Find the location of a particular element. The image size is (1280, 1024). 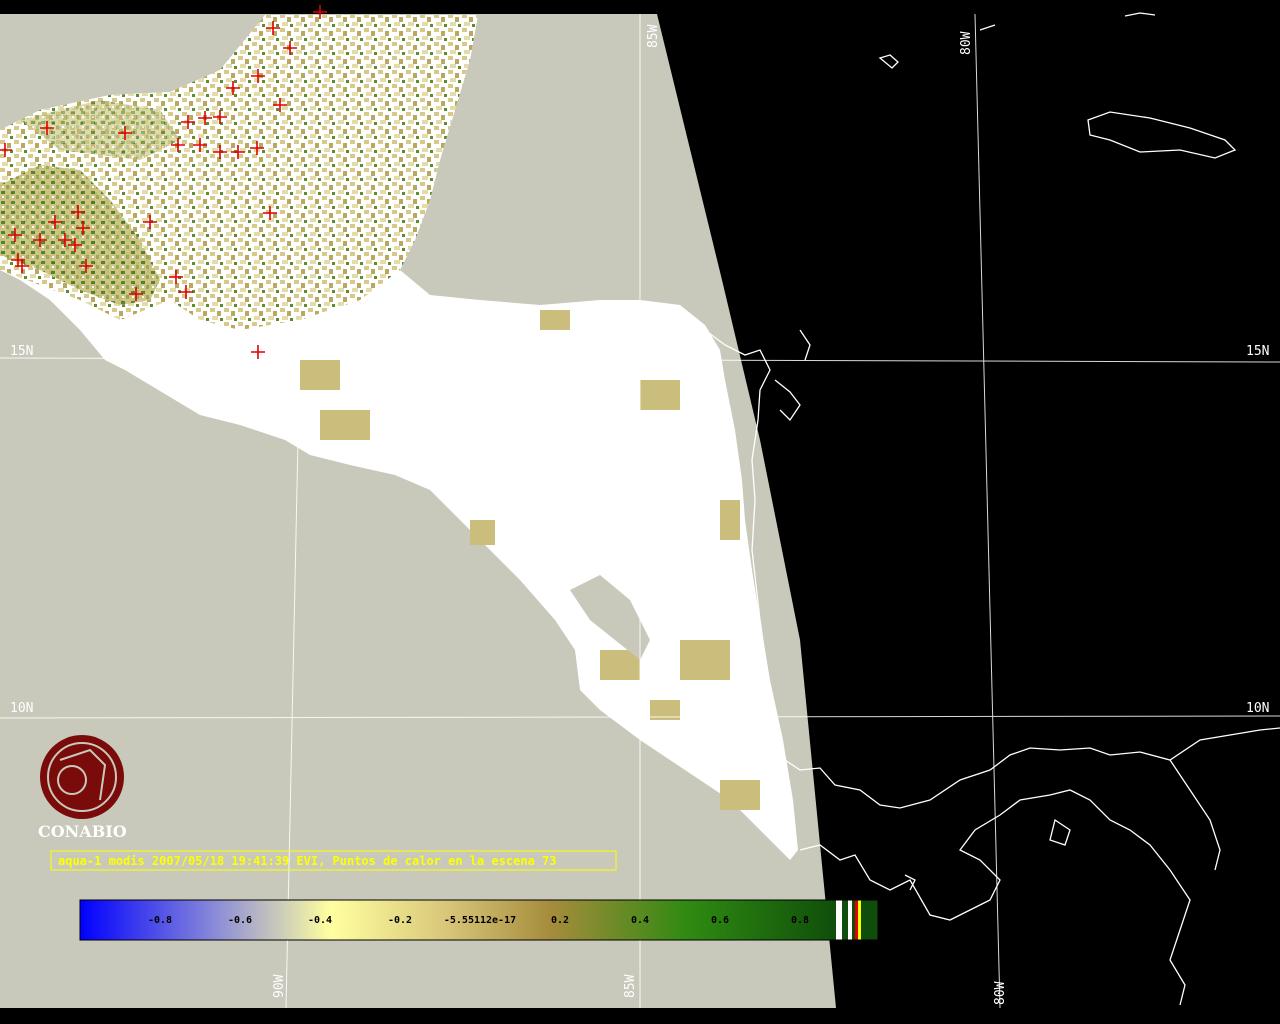

colorbar-tick-label: -0.4 is located at coordinates (320, 920).